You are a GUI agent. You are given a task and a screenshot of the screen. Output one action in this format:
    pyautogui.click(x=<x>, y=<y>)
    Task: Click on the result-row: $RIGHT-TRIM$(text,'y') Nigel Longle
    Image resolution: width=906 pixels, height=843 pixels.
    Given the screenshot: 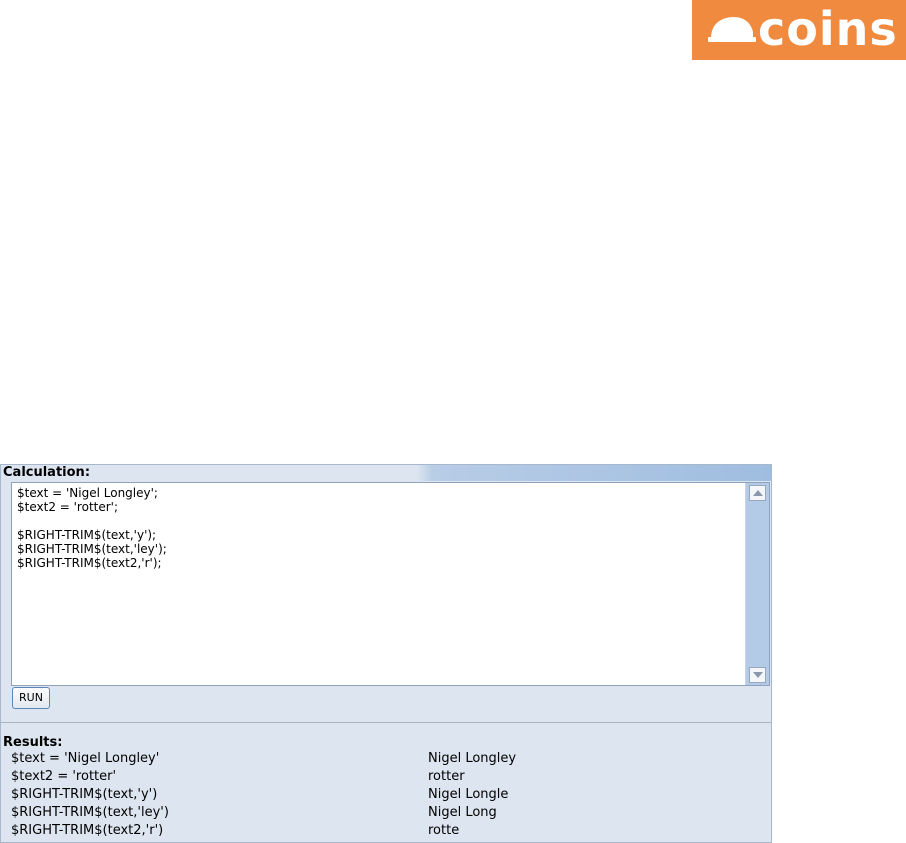 What is the action you would take?
    pyautogui.click(x=381, y=795)
    